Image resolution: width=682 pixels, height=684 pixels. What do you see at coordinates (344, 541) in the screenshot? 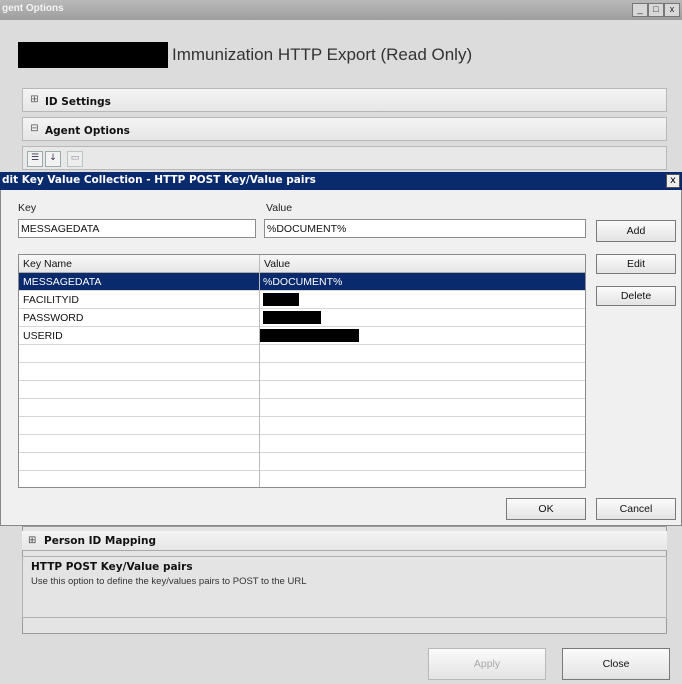
I see `section-person-id-mapping: ⊞ Person ID Mapping` at bounding box center [344, 541].